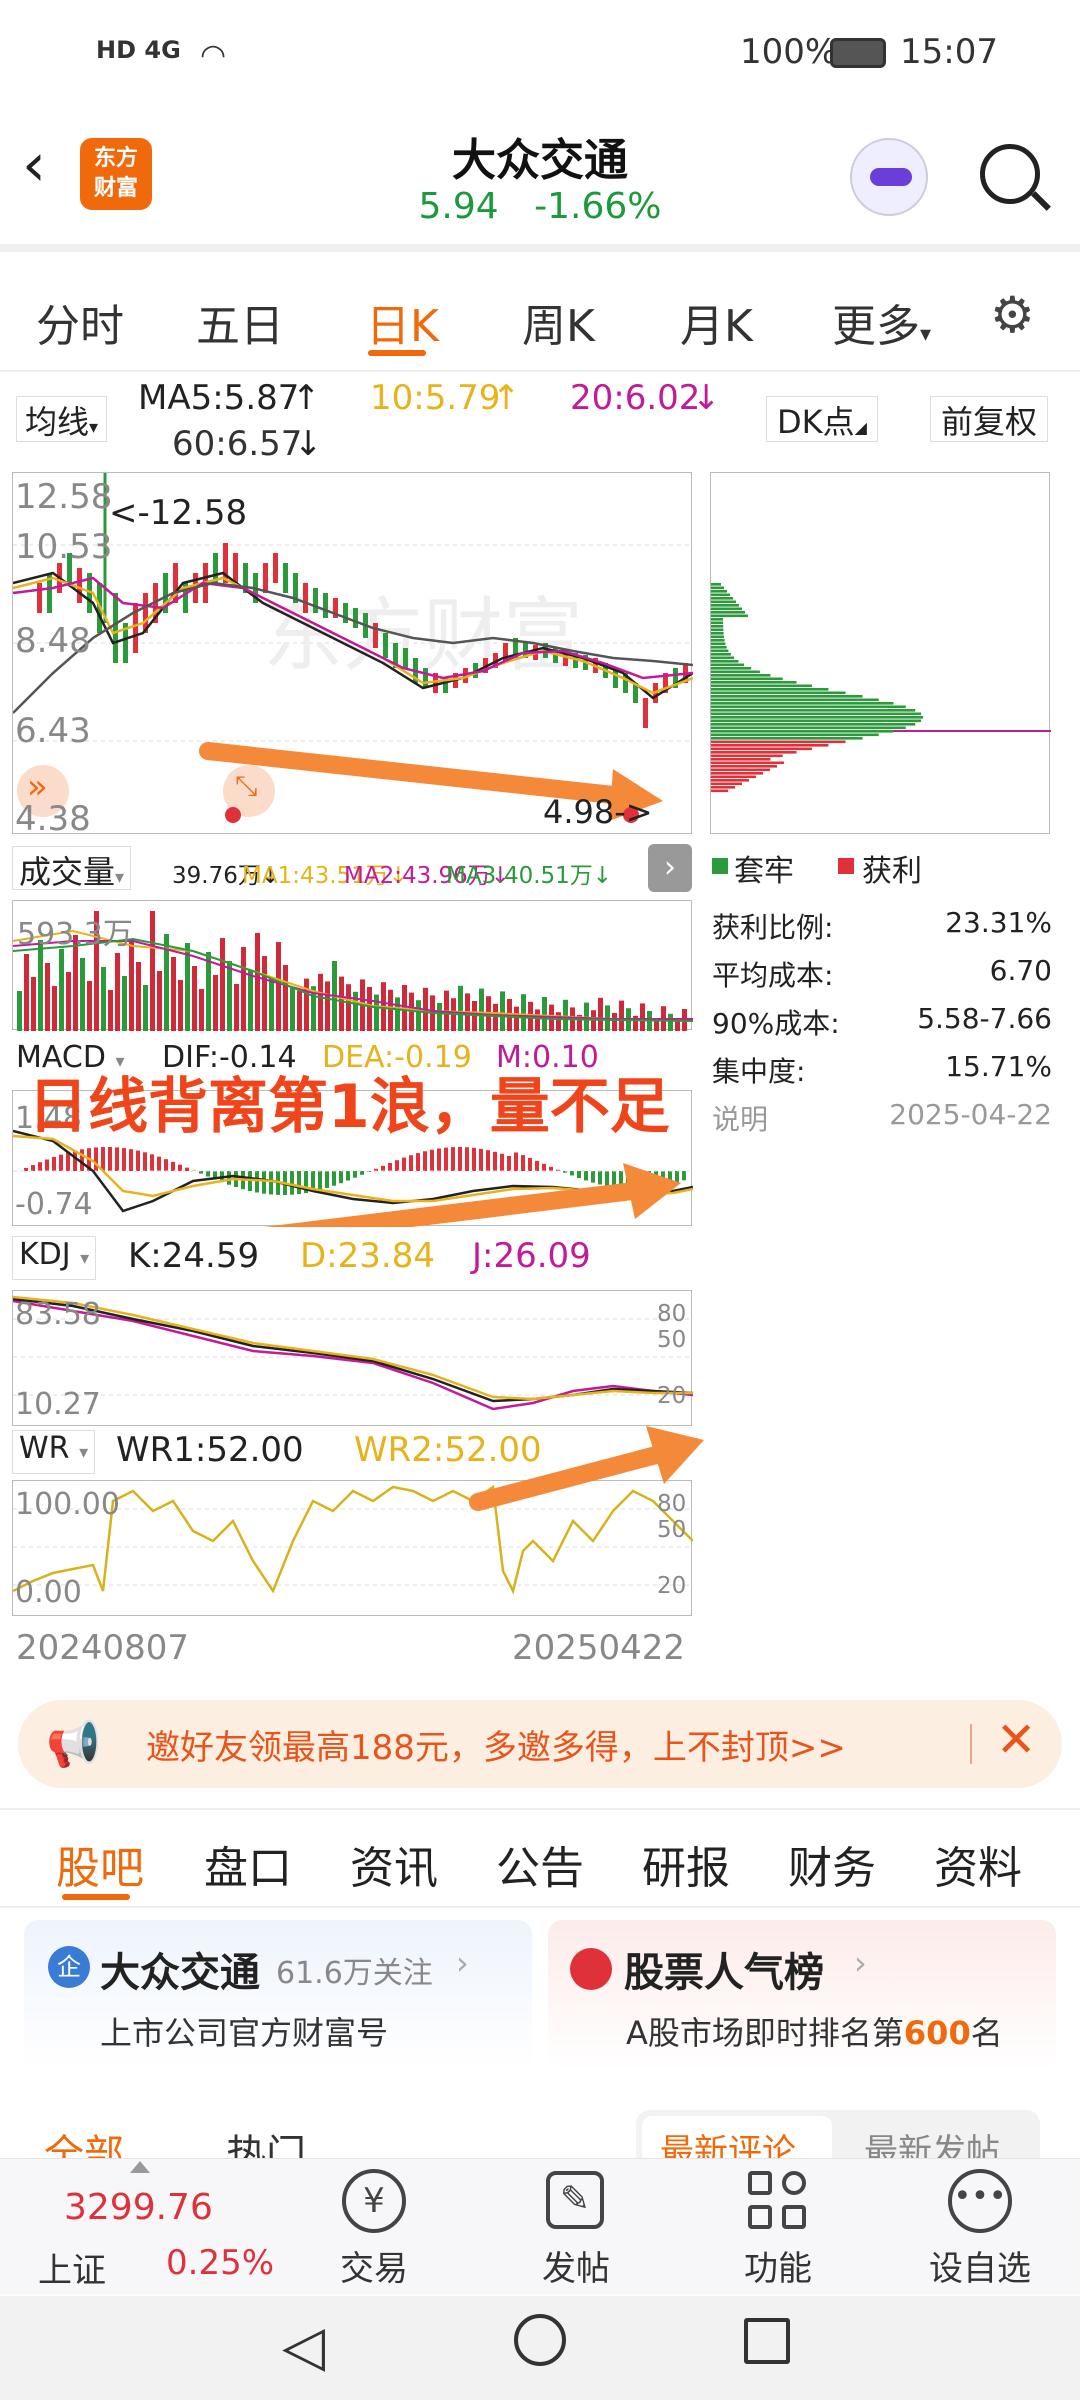 The image size is (1080, 2400). Describe the element at coordinates (194, 1256) in the screenshot. I see `kdj-k: K:24.59` at that location.